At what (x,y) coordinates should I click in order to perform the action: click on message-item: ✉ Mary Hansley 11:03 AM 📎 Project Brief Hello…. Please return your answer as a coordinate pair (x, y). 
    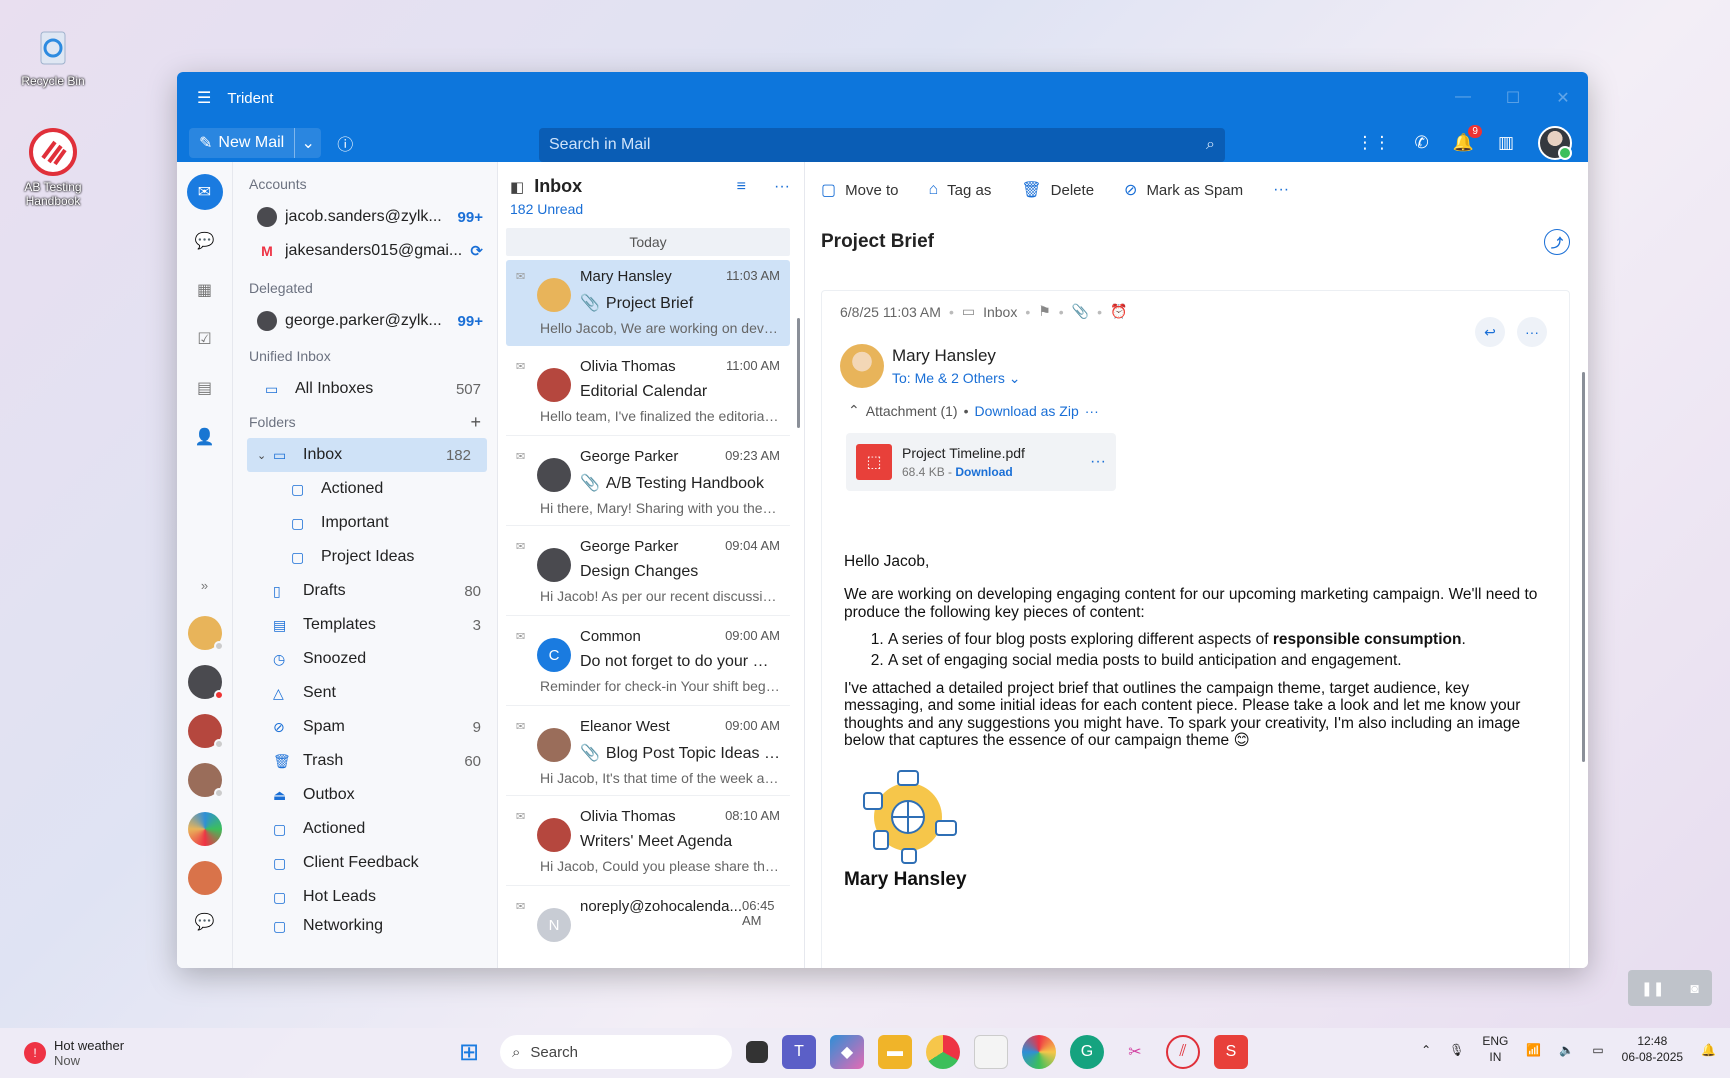
    Looking at the image, I should click on (648, 303).